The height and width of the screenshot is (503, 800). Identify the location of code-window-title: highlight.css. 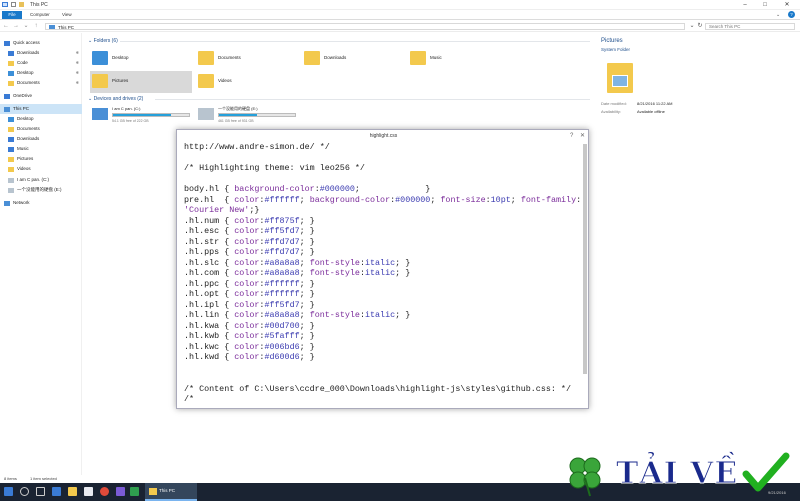
(383, 136).